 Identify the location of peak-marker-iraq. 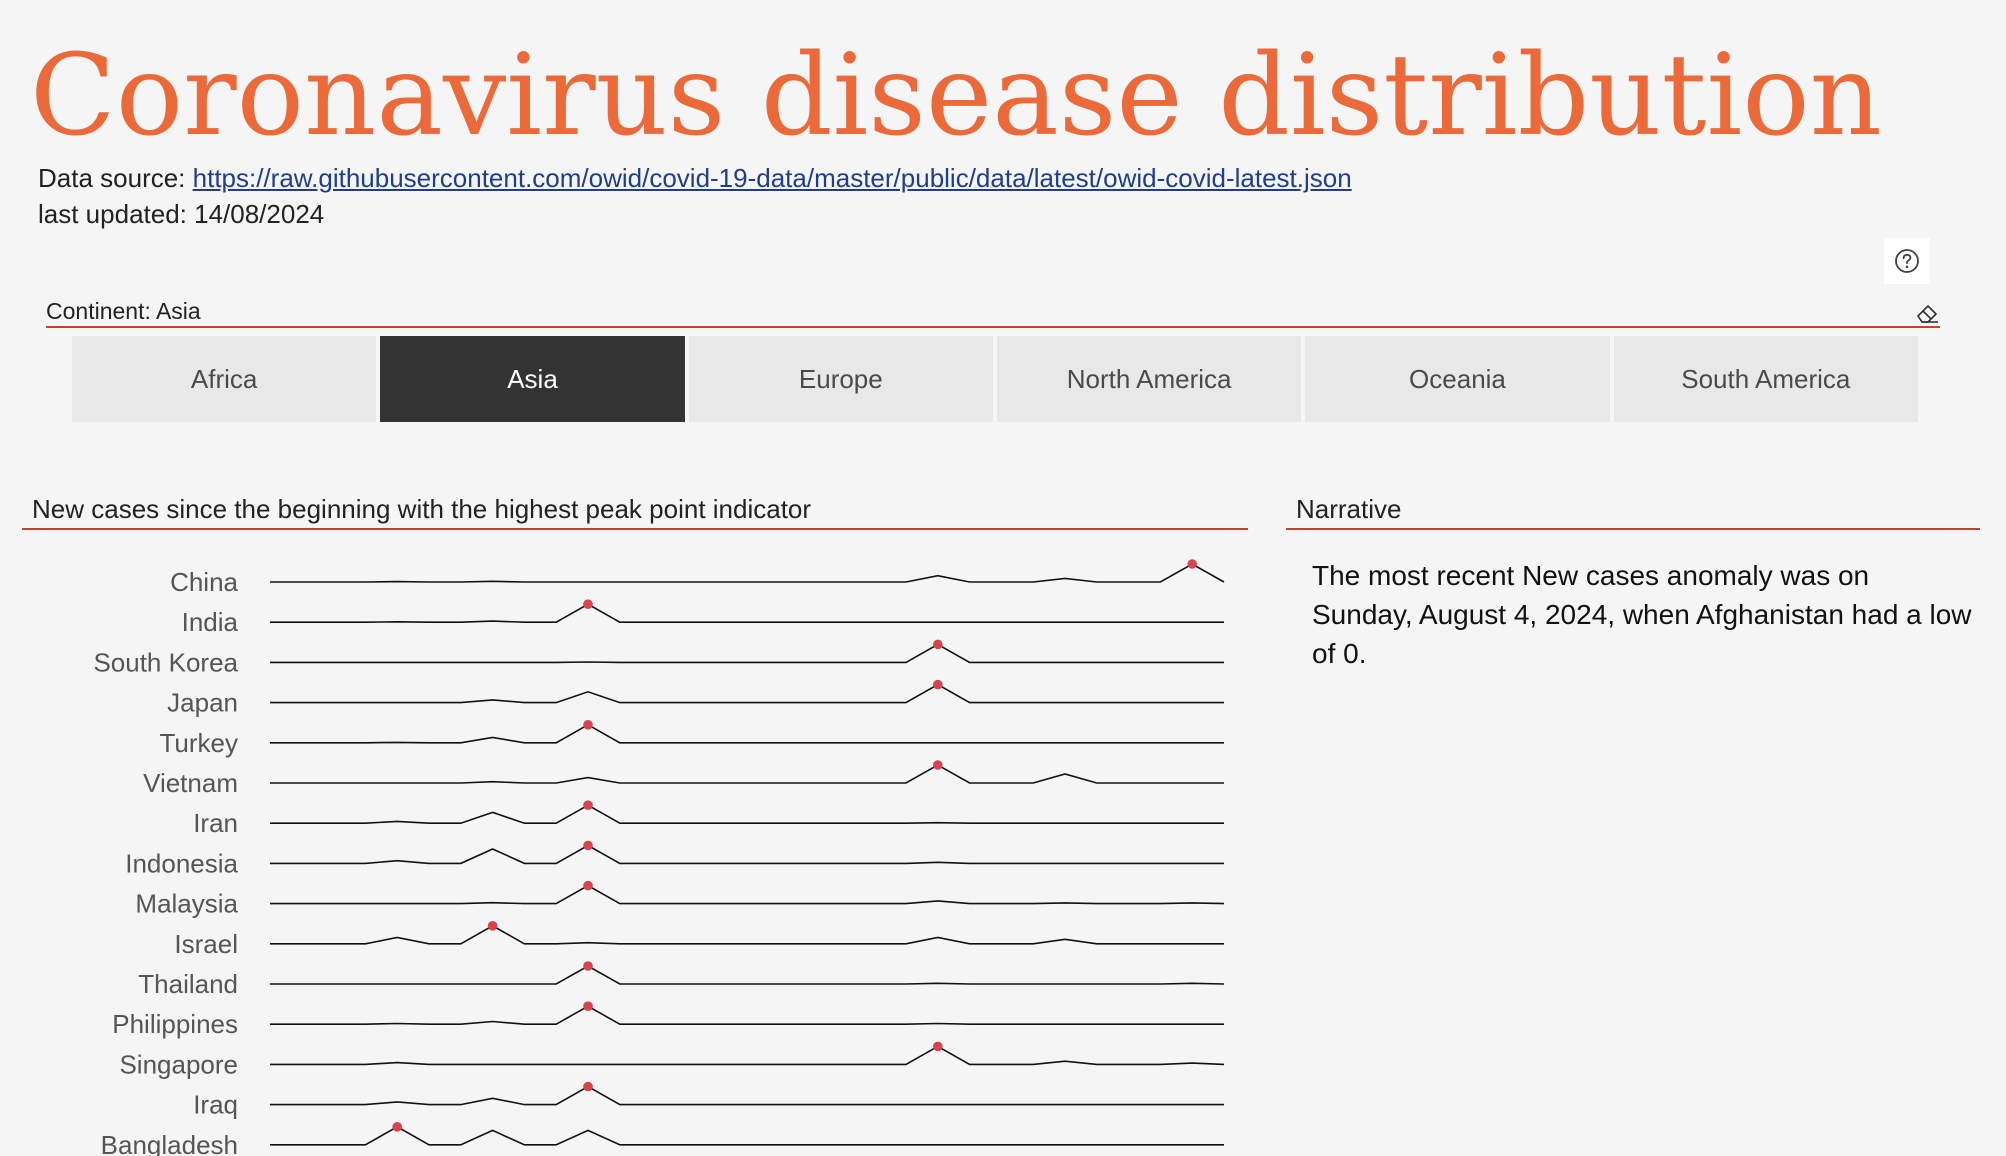
(588, 1086).